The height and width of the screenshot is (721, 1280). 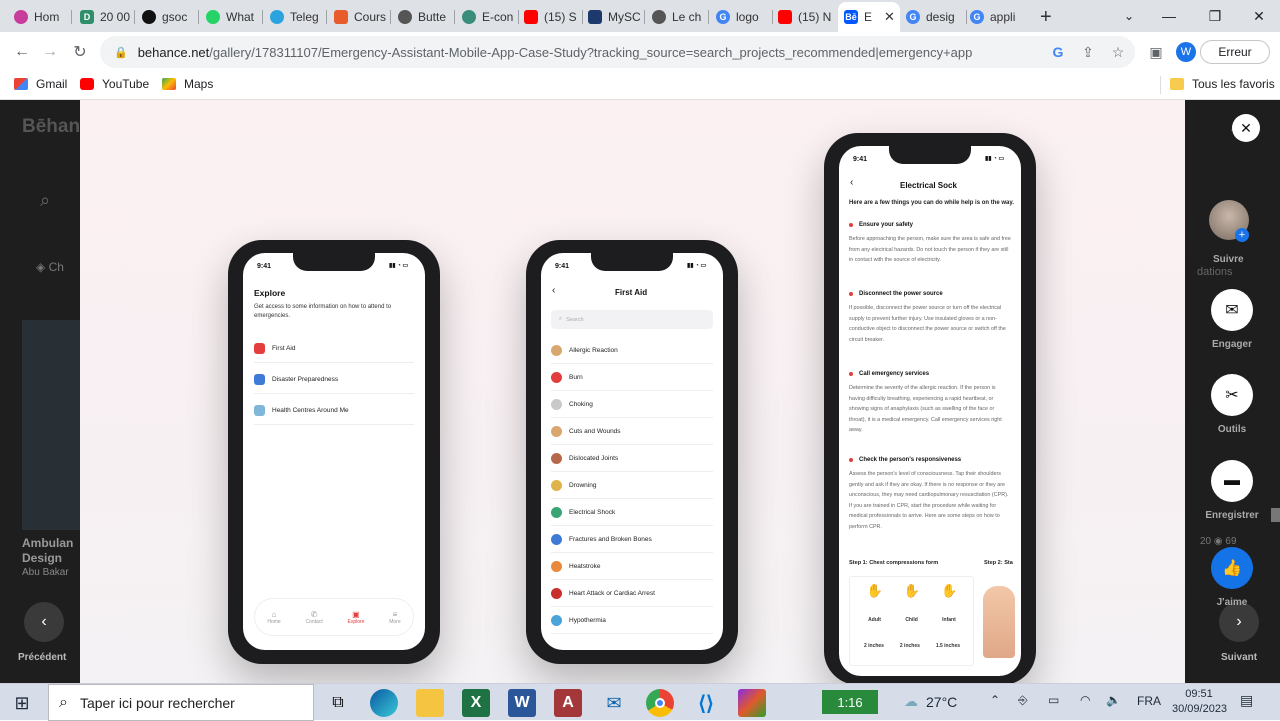 I want to click on tab: Glogo, so click(x=743, y=17).